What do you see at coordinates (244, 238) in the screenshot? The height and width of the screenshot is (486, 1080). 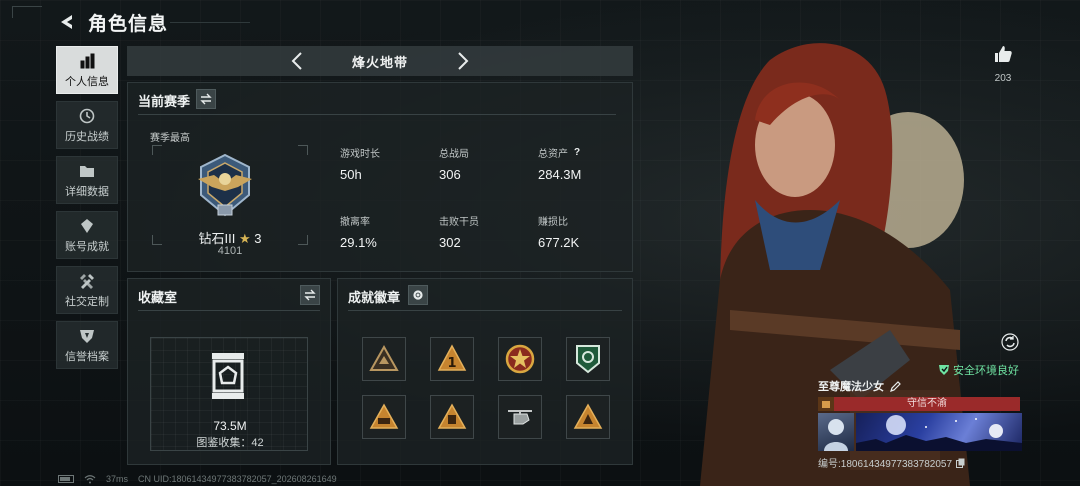 I see `star-icon: ★` at bounding box center [244, 238].